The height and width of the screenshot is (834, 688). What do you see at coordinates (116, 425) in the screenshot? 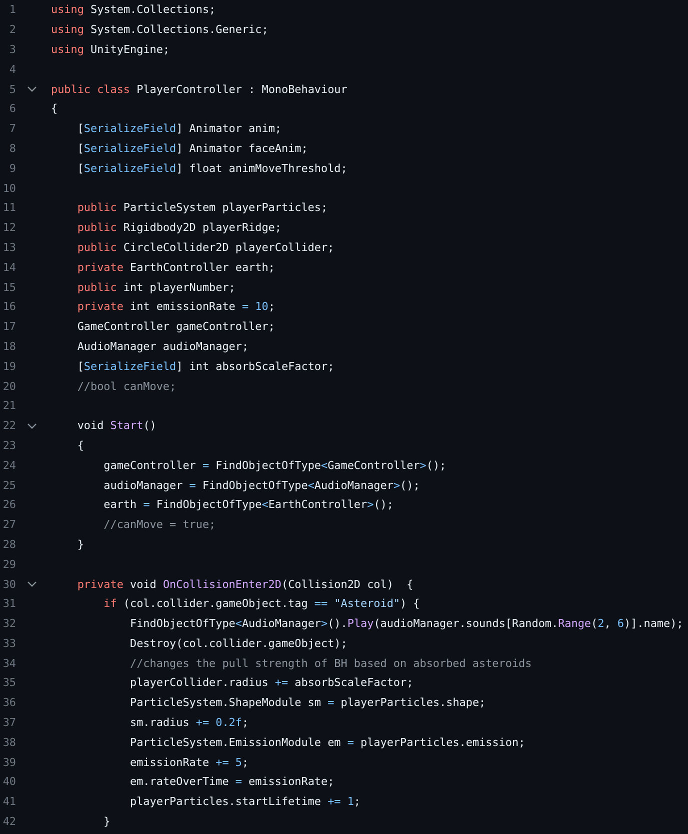
I see `code-line: void Start()` at bounding box center [116, 425].